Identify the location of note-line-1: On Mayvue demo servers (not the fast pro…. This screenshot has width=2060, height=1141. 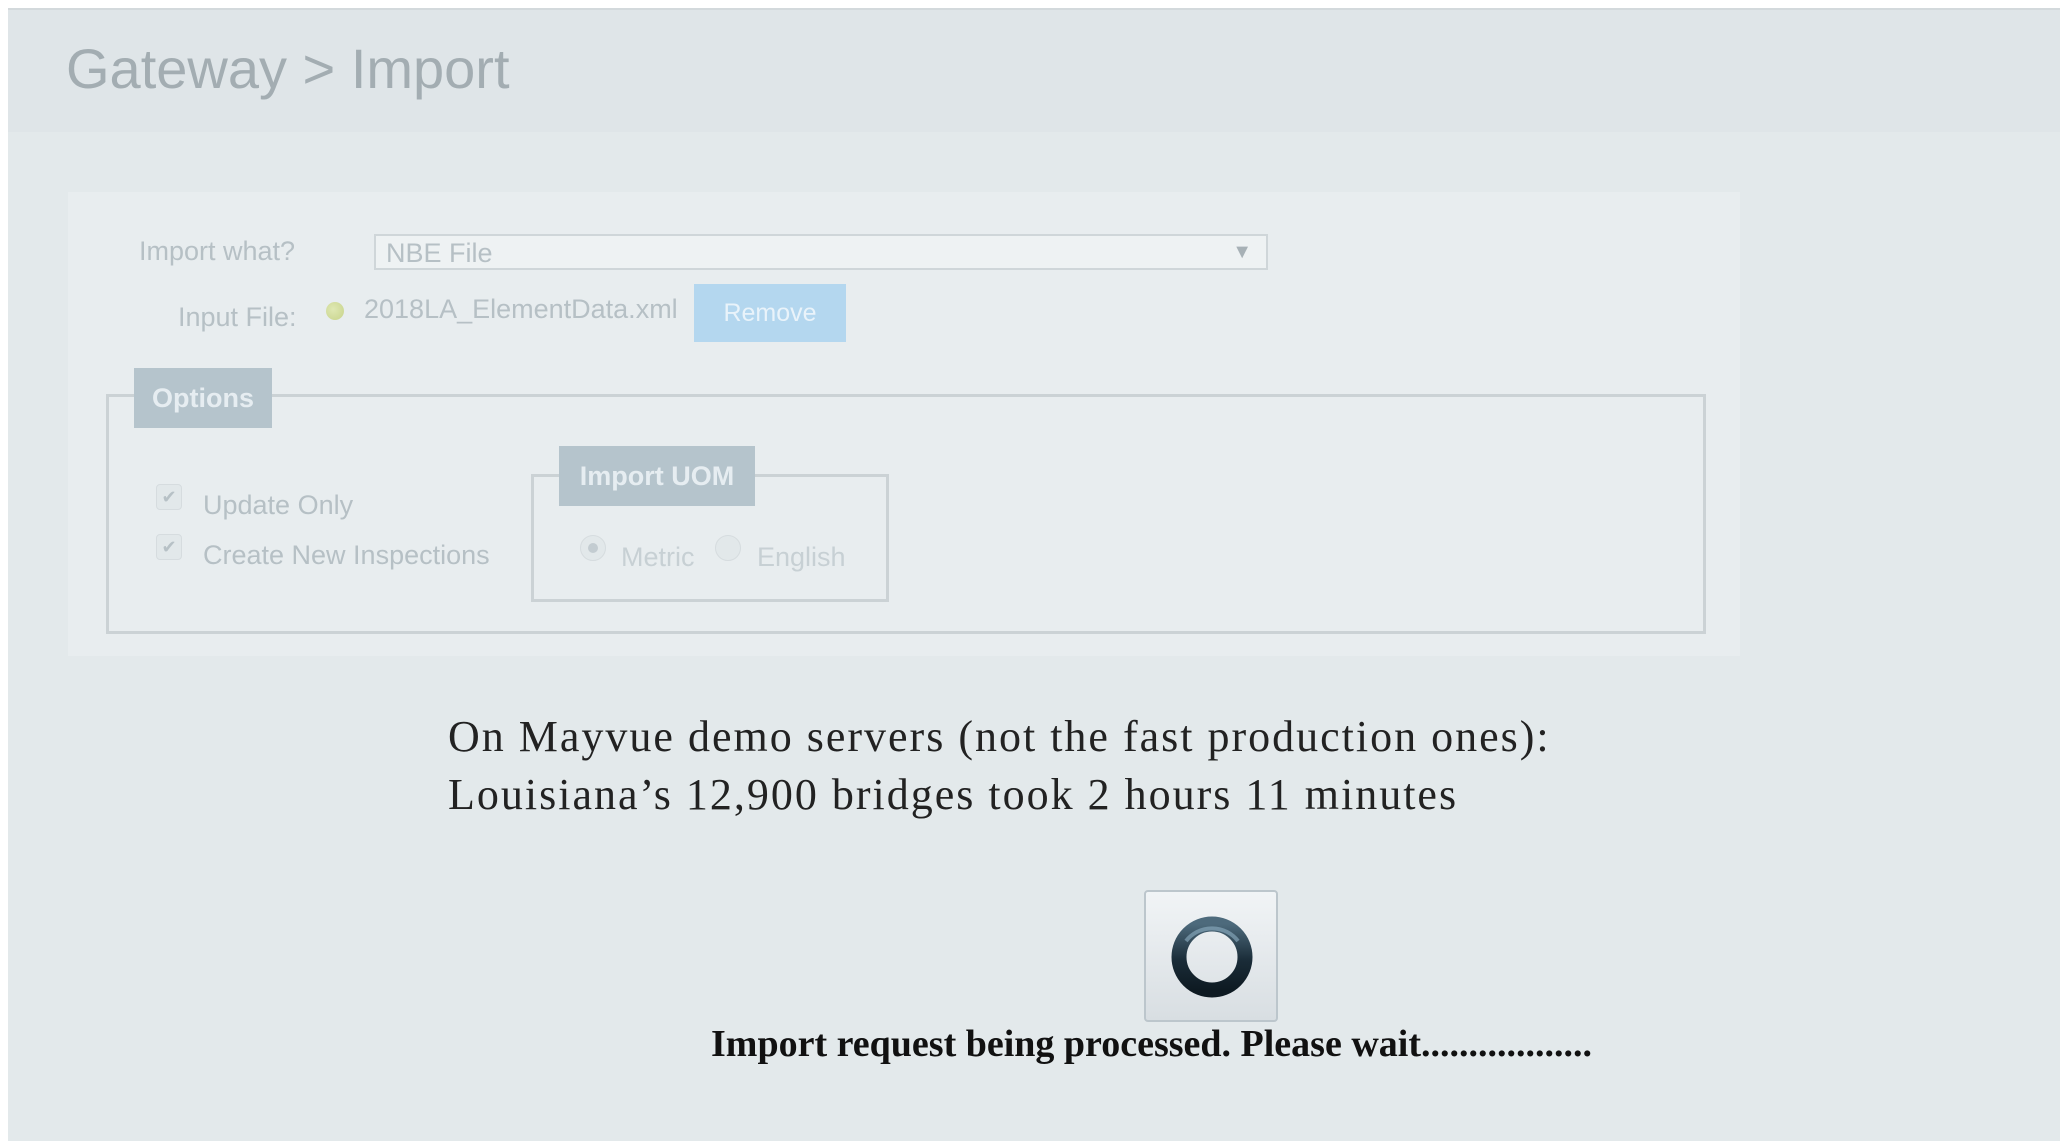
(999, 736).